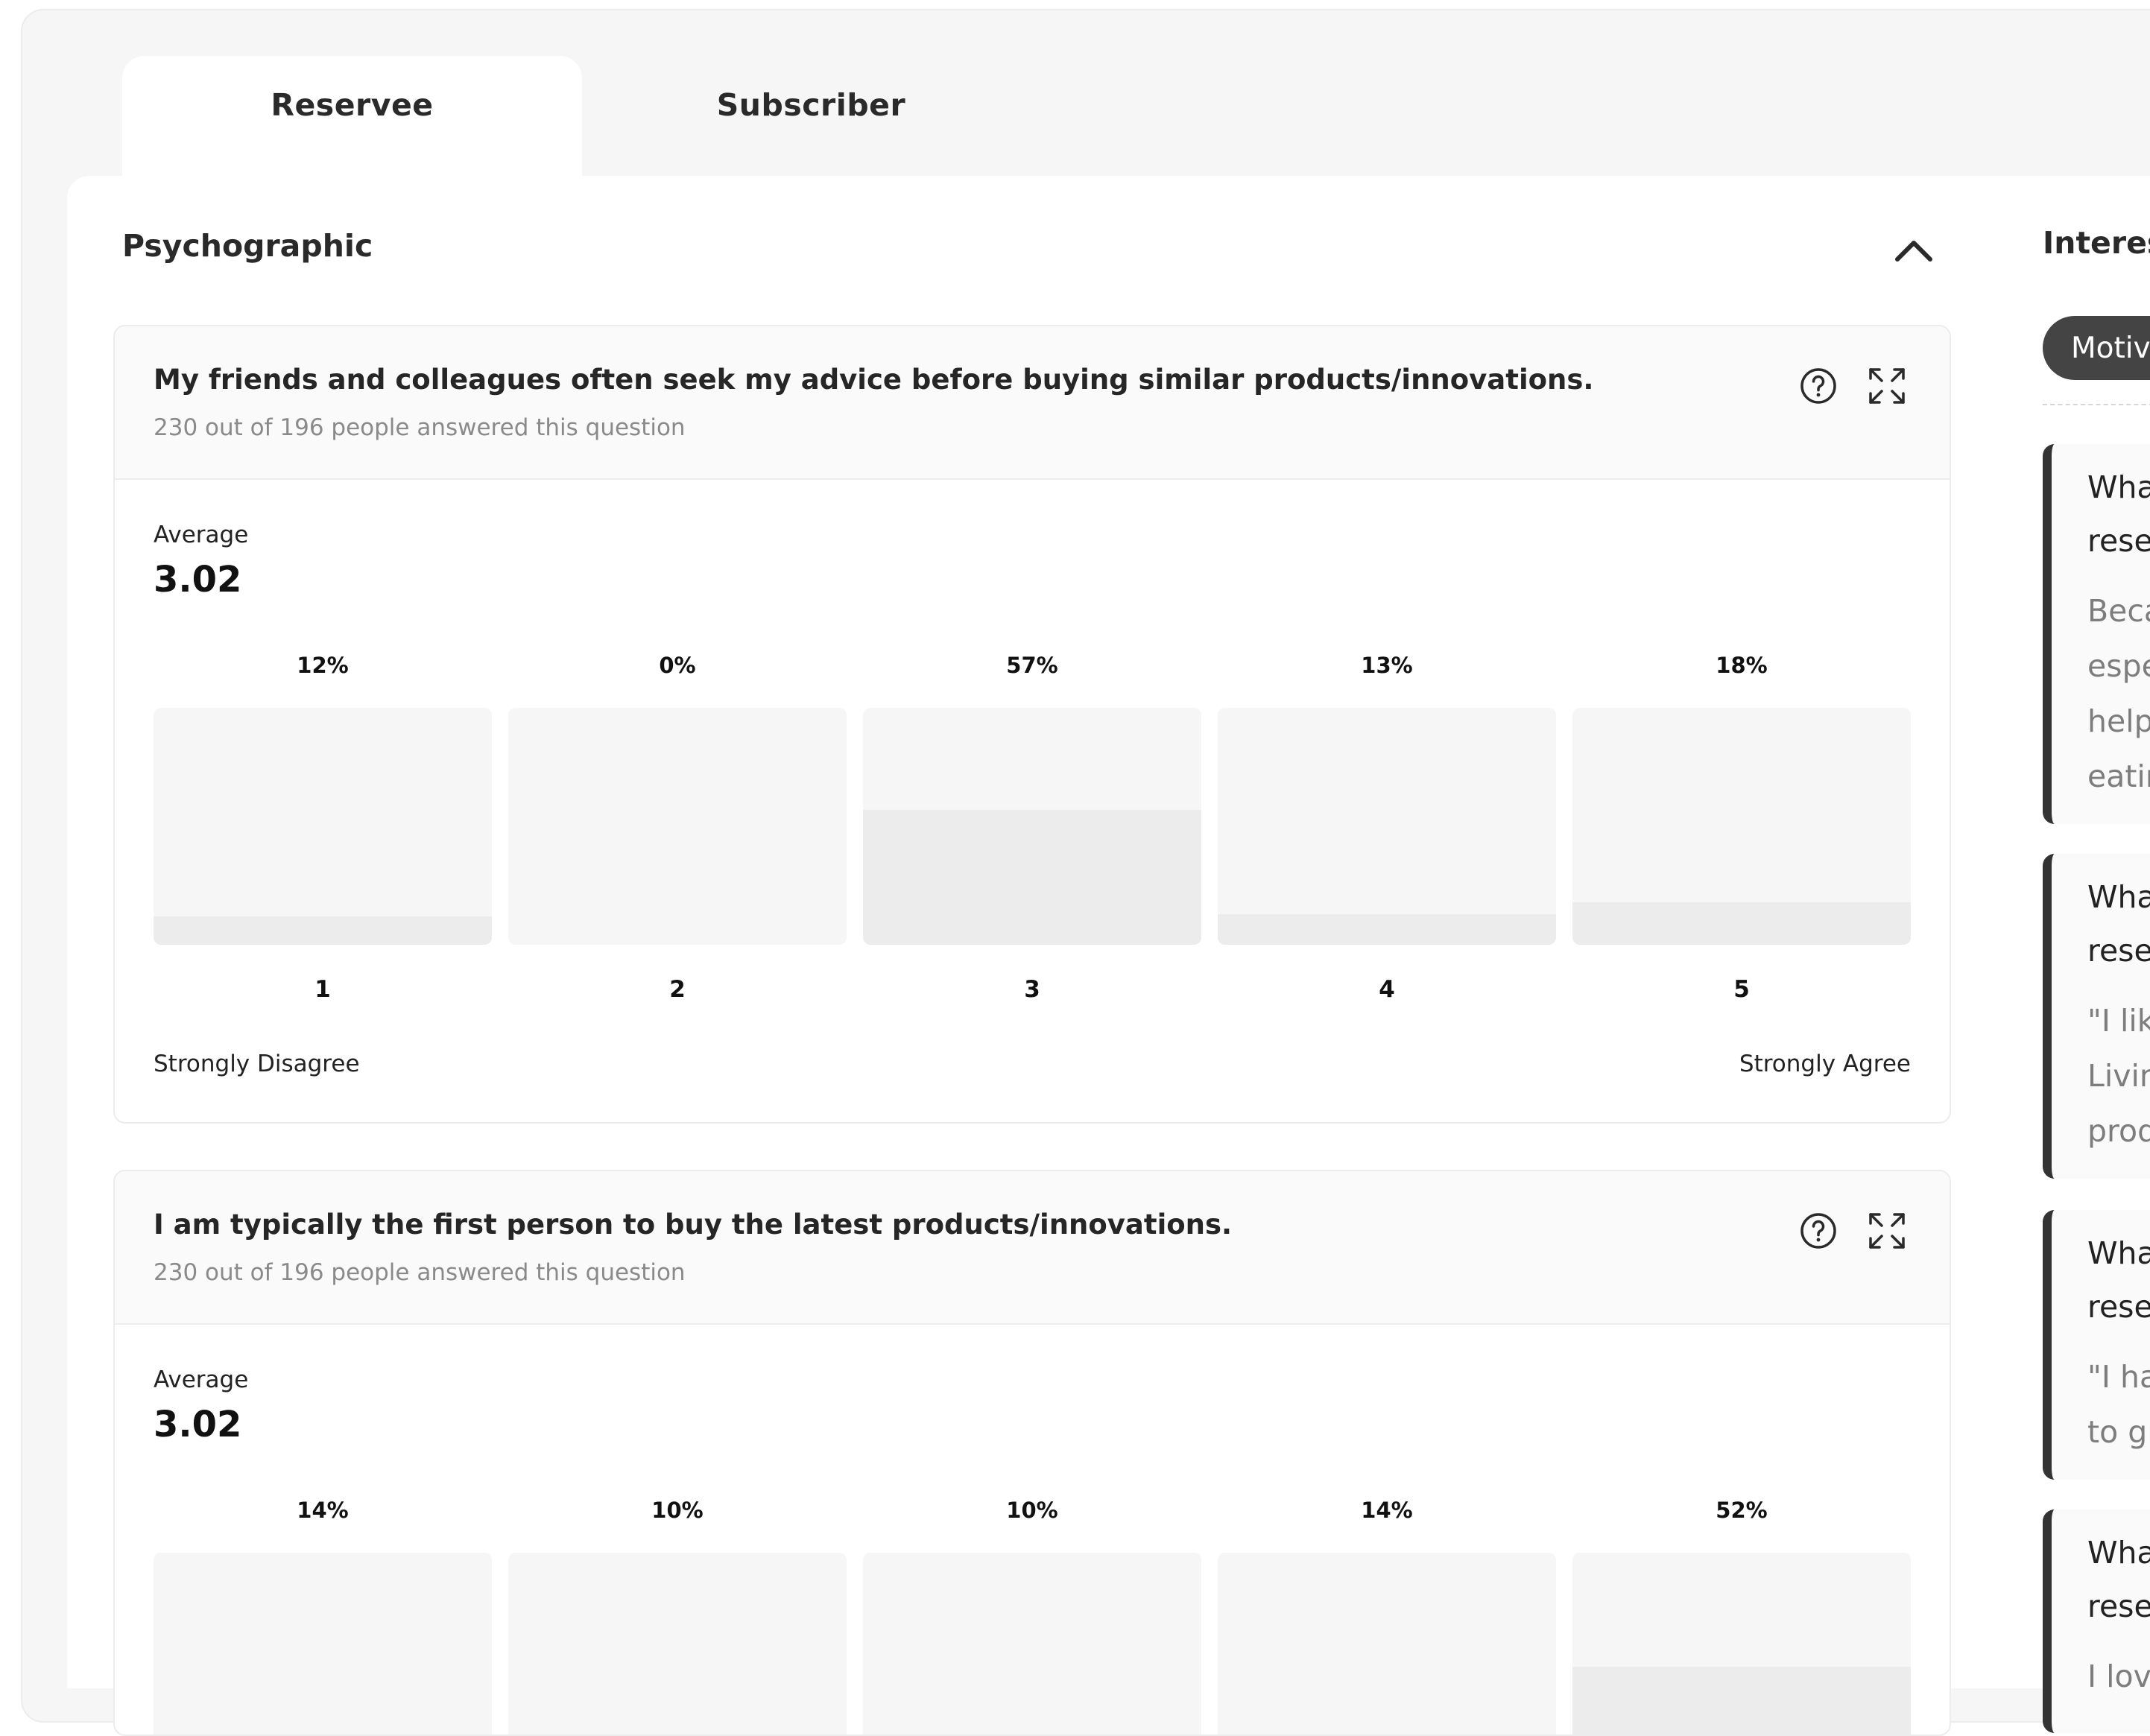  I want to click on response-card: Wha reser I love, so click(2096, 1622).